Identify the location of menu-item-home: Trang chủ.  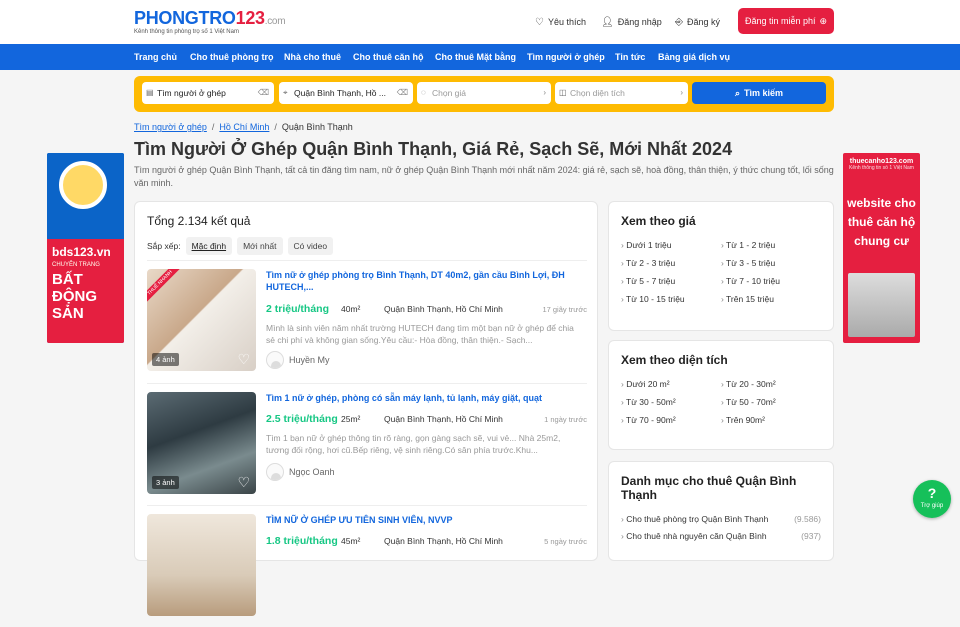
(155, 57).